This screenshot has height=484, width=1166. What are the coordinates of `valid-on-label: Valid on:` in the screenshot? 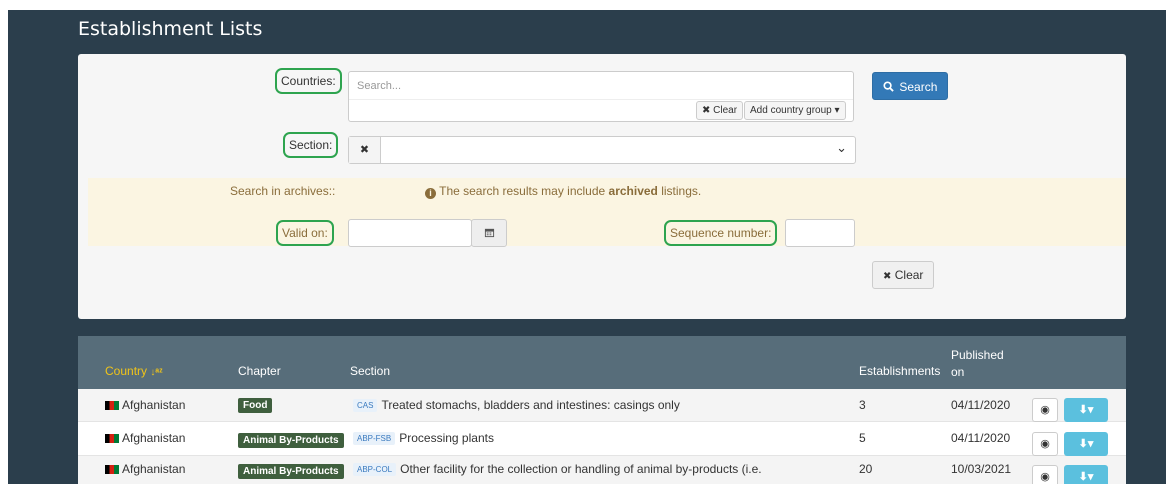 It's located at (305, 233).